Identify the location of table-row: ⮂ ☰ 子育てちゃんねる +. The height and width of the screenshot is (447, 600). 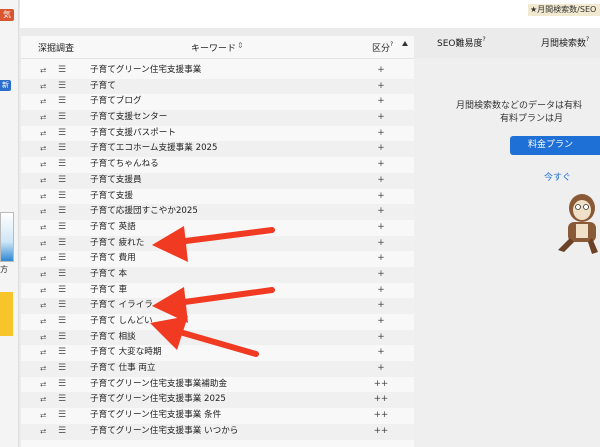
(217, 165).